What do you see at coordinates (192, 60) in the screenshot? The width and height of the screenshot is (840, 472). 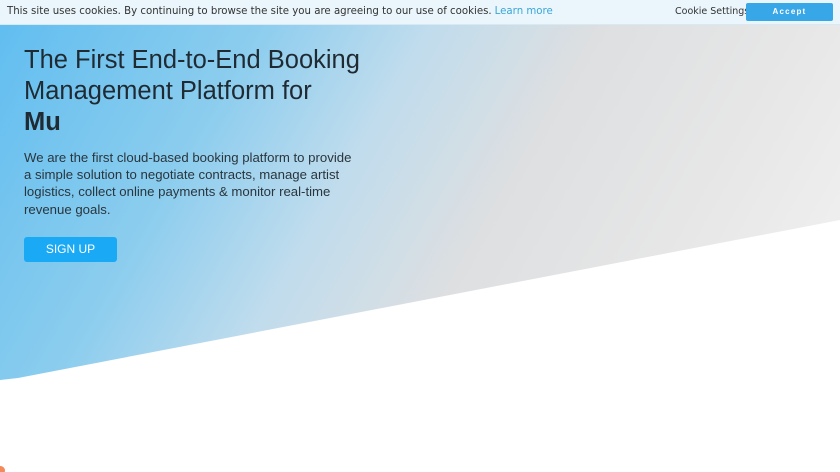 I see `hero-title-line-1: The First End-to-End Booking` at bounding box center [192, 60].